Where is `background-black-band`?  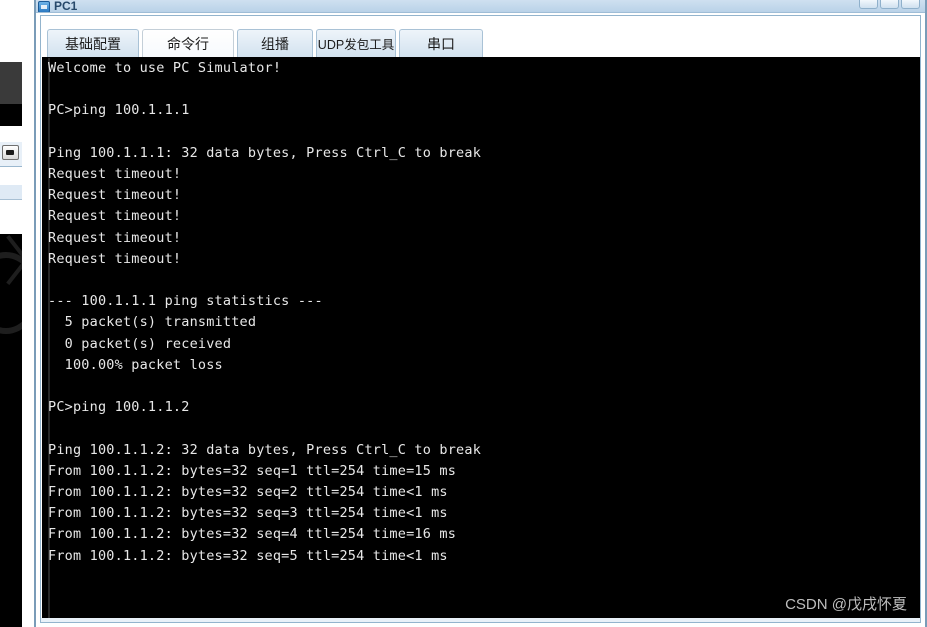
background-black-band is located at coordinates (11, 115).